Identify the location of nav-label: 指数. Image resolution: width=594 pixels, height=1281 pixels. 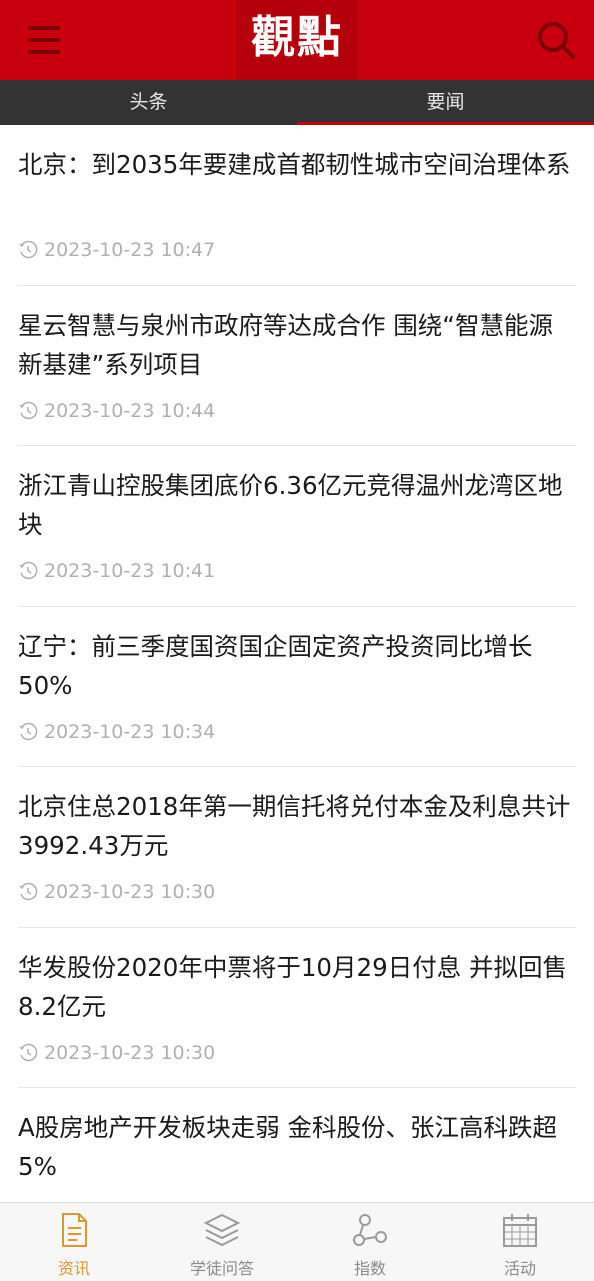
(369, 1268).